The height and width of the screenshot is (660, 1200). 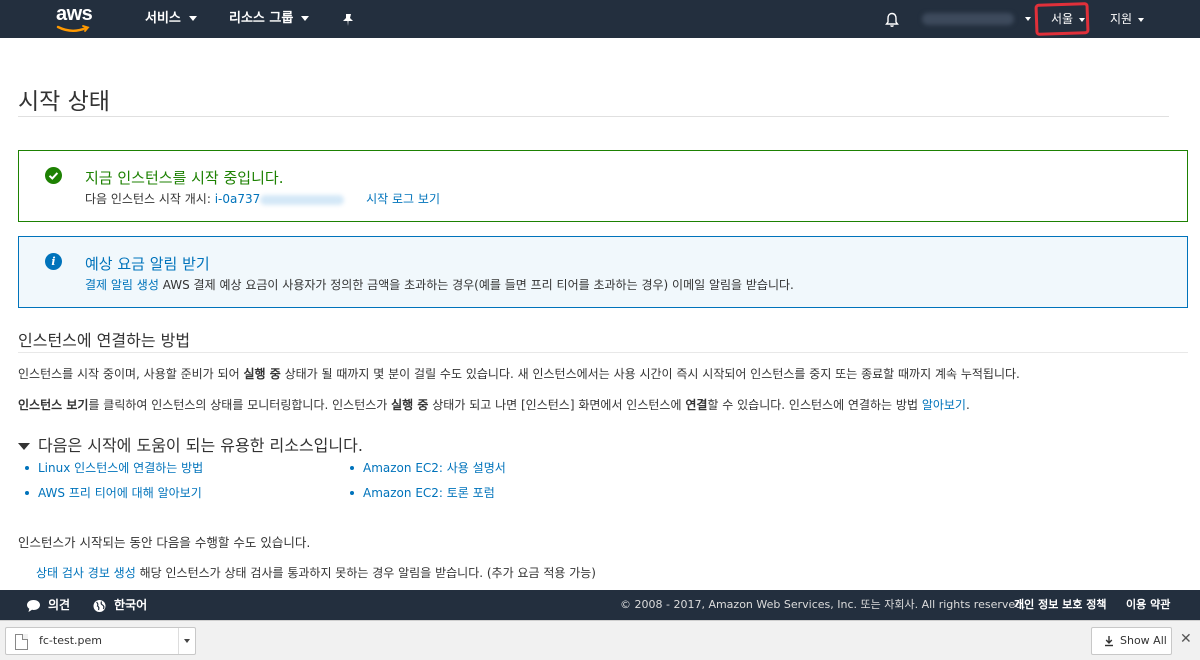 I want to click on globe-icon, so click(x=99, y=605).